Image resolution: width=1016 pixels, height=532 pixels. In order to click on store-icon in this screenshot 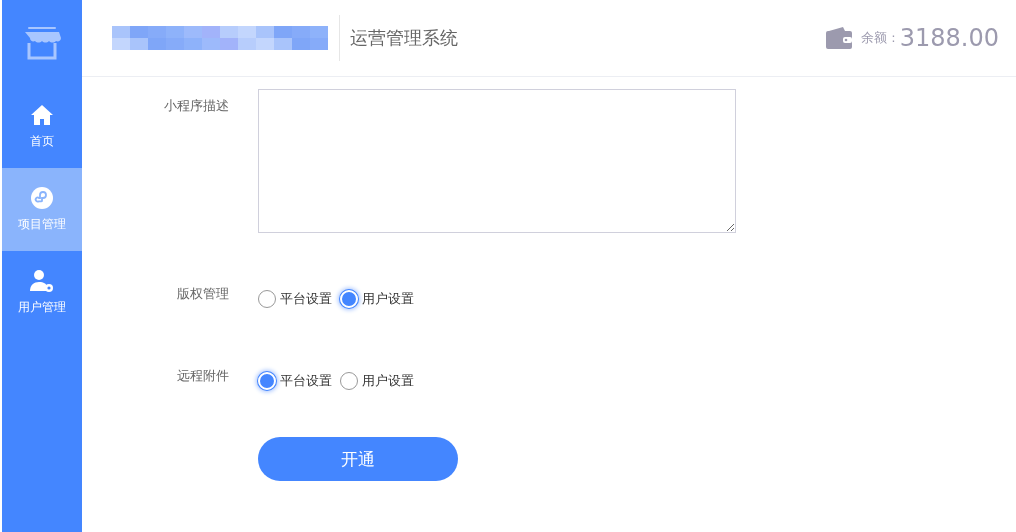, I will do `click(42, 42)`.